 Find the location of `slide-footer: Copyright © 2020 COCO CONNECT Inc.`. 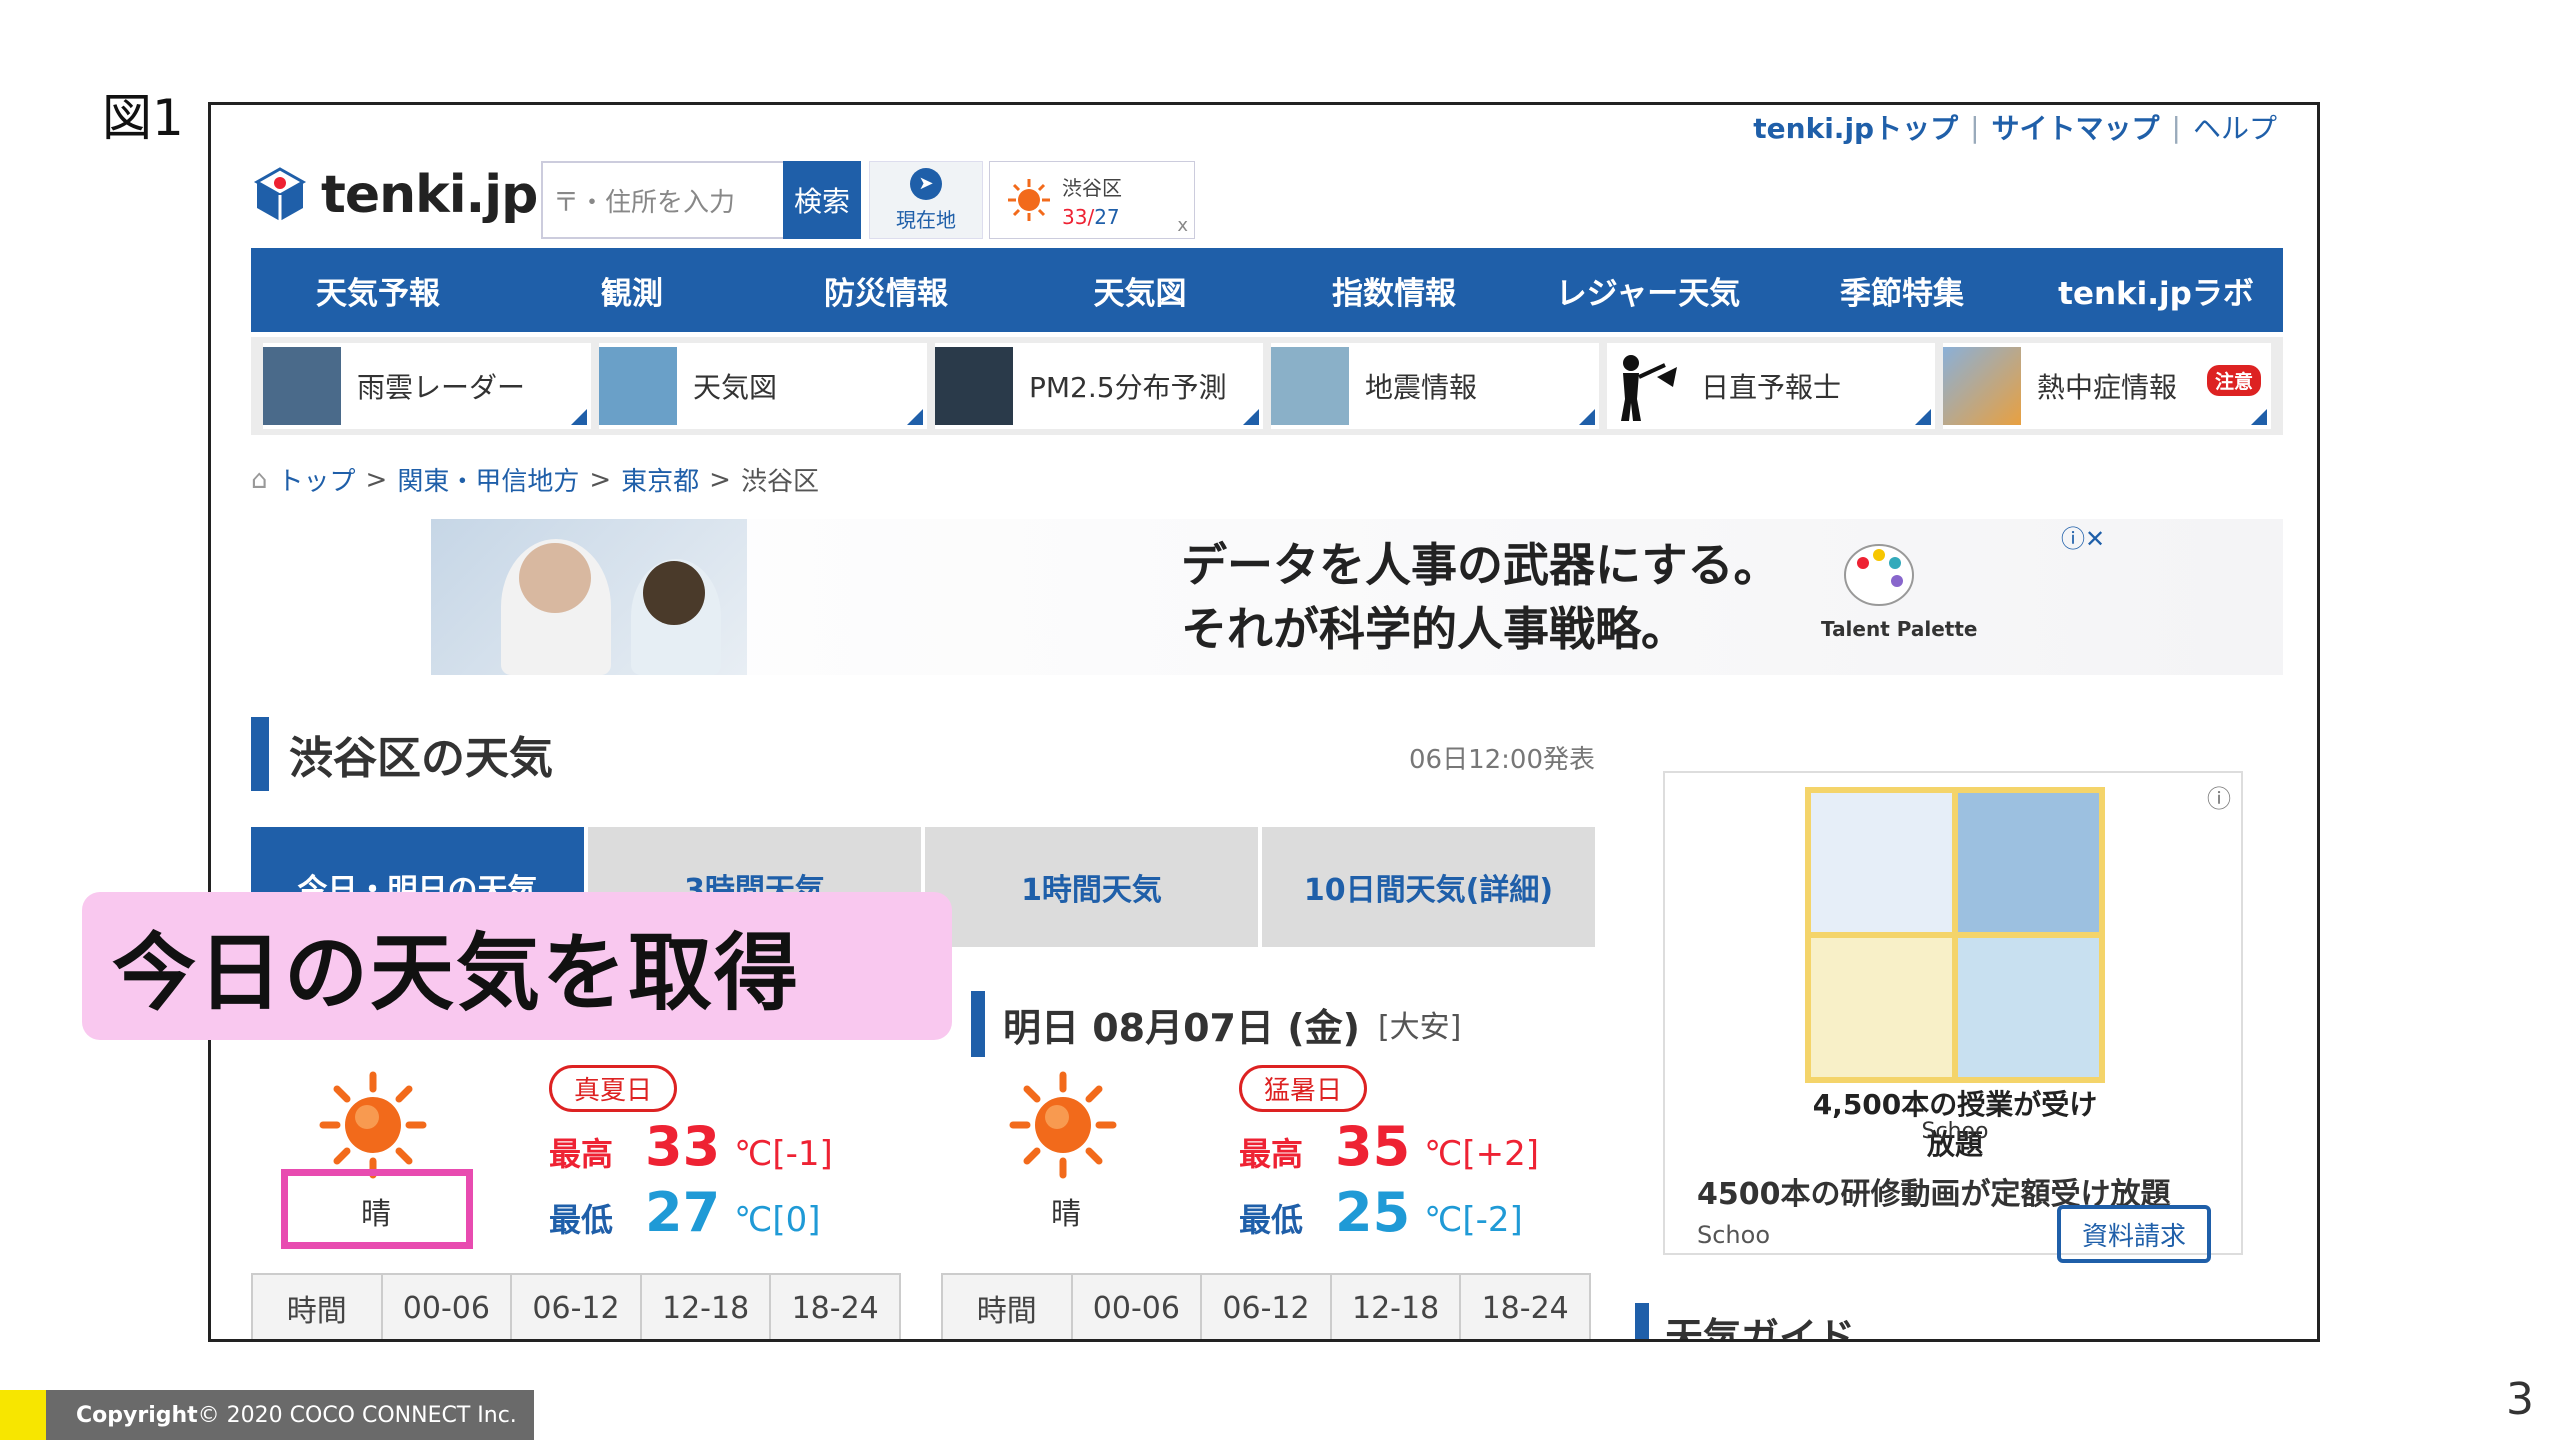

slide-footer: Copyright © 2020 COCO CONNECT Inc. is located at coordinates (267, 1415).